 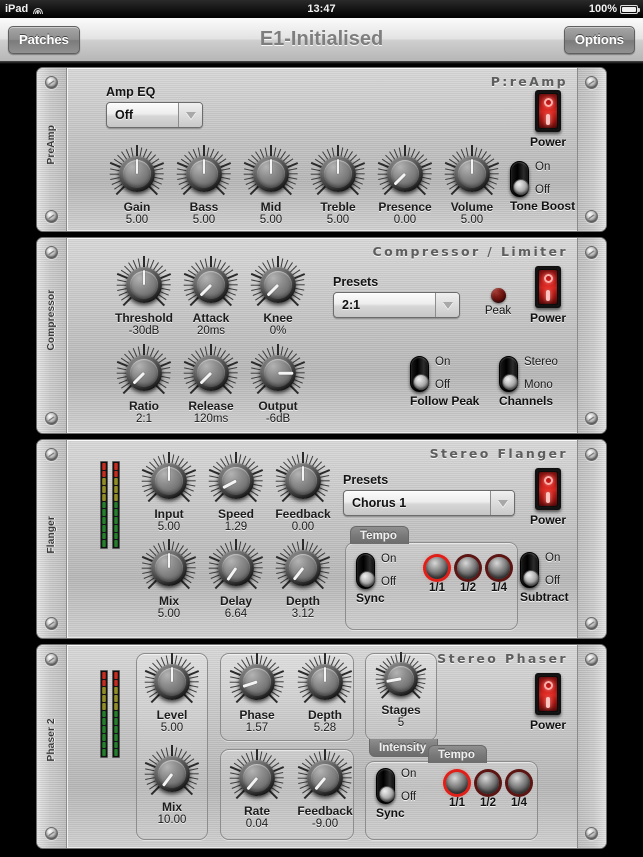 I want to click on knob-mix: Mix 5.00, so click(x=169, y=579).